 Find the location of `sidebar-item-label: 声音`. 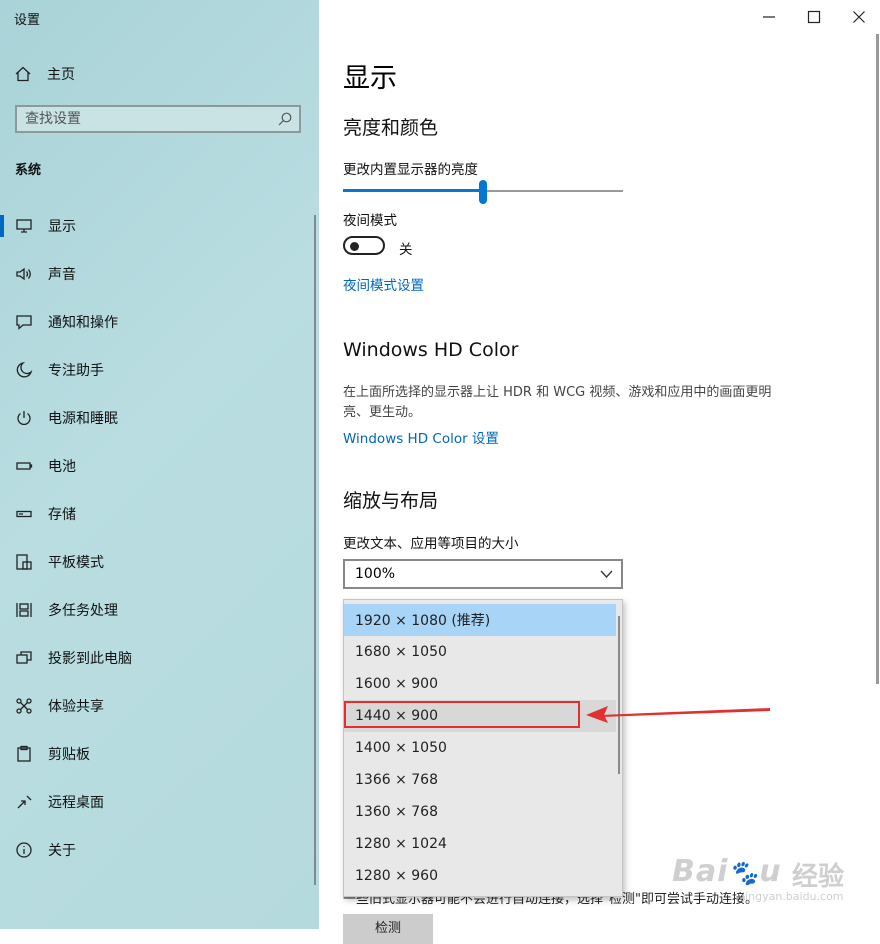

sidebar-item-label: 声音 is located at coordinates (62, 275).